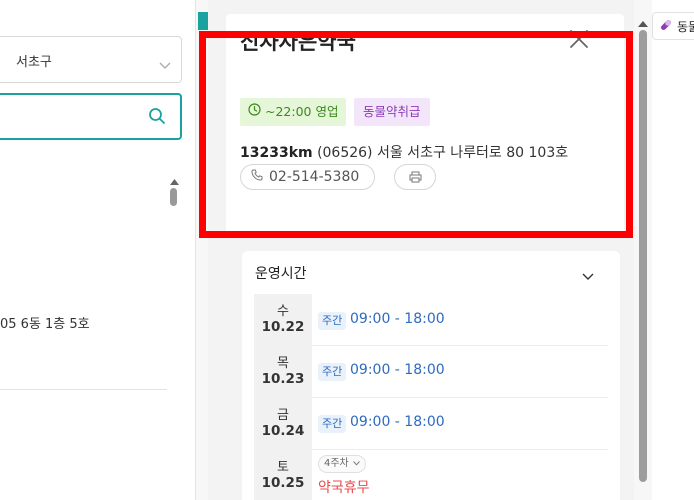 This screenshot has height=500, width=694. What do you see at coordinates (443, 153) in the screenshot?
I see `address-text: (06526) 서울 서초구 나루터로 80 103호` at bounding box center [443, 153].